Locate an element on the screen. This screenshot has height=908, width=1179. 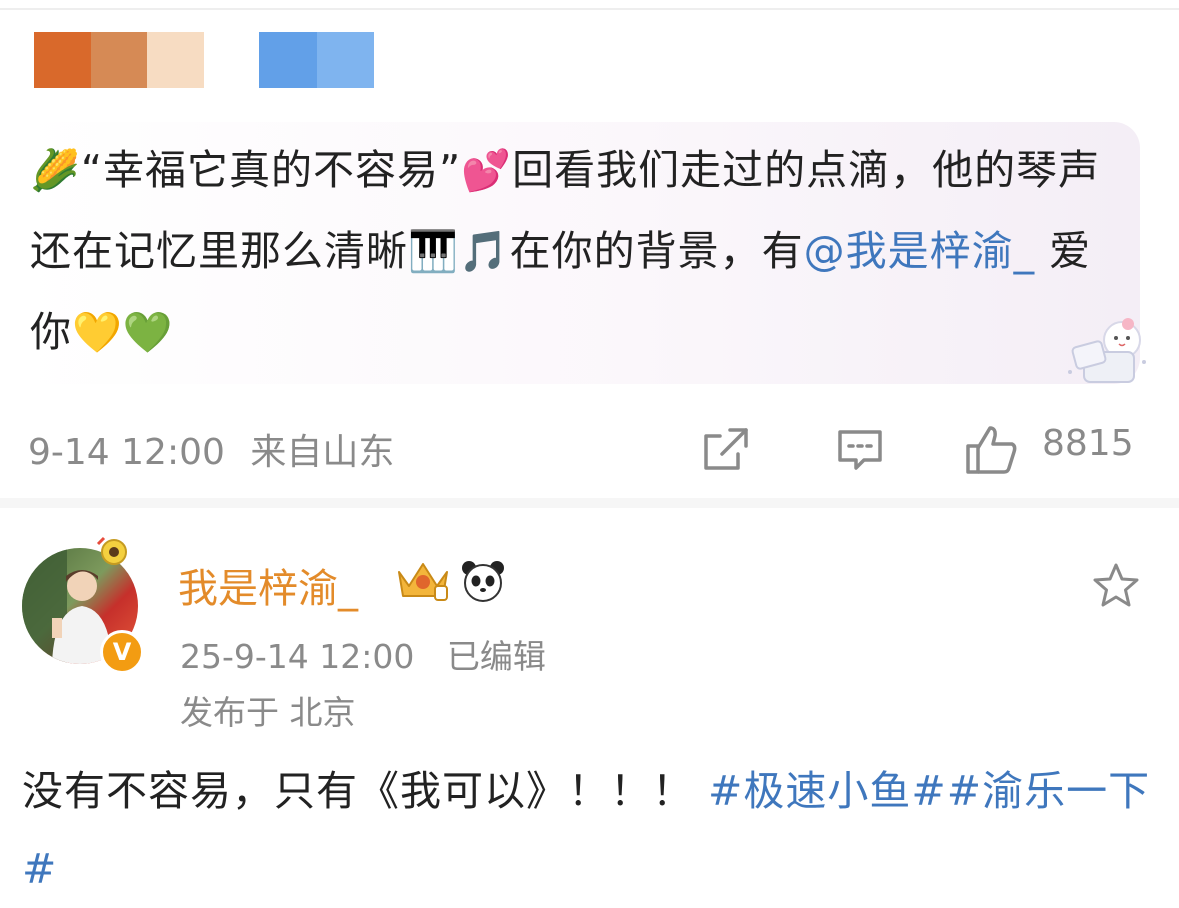
comment-time-row: 25-9-14 12:00 已编辑 is located at coordinates (363, 654).